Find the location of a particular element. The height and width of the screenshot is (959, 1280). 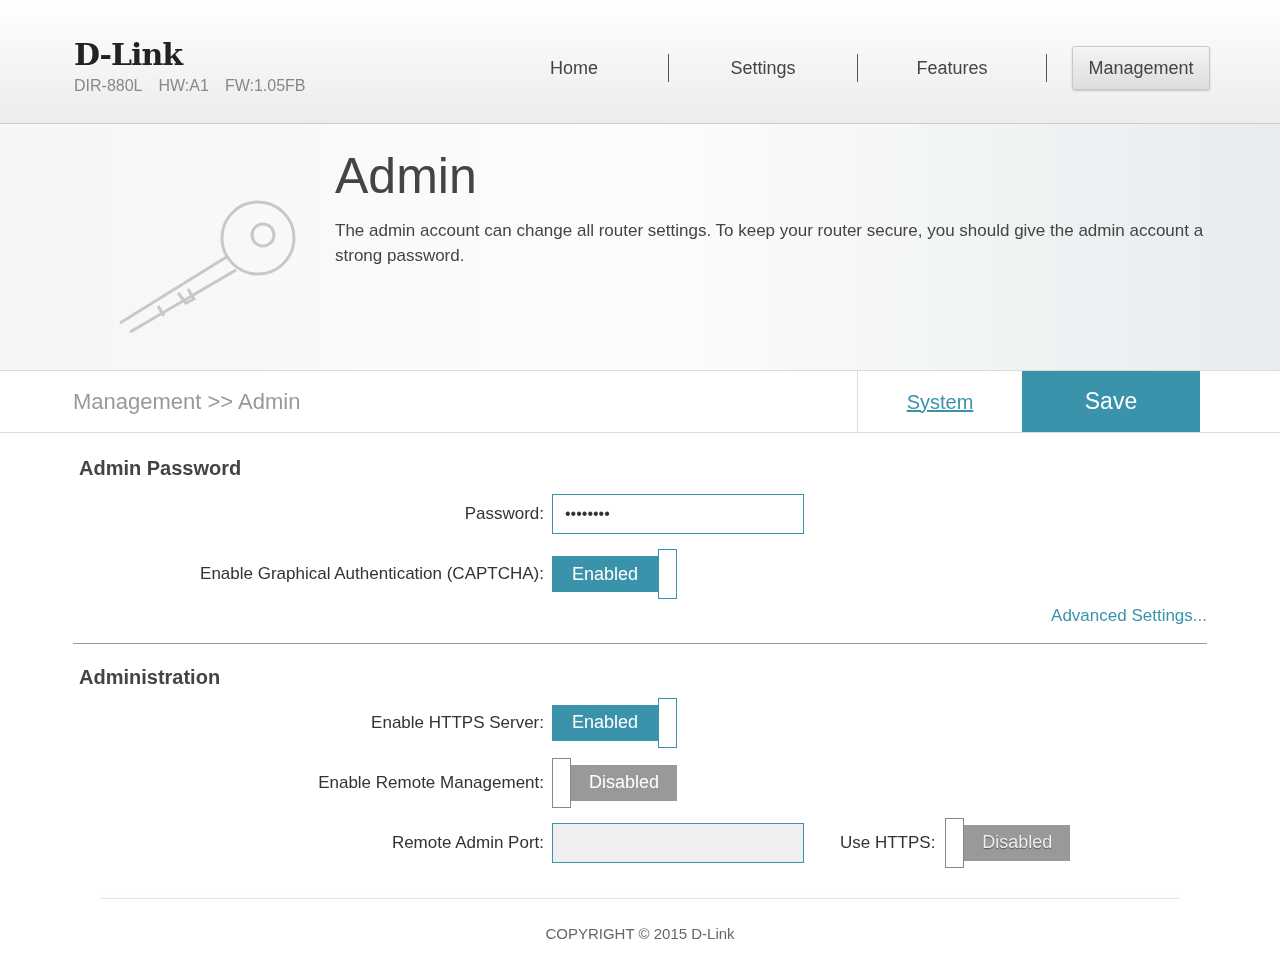

field-label: Use HTTPS: is located at coordinates (888, 842).